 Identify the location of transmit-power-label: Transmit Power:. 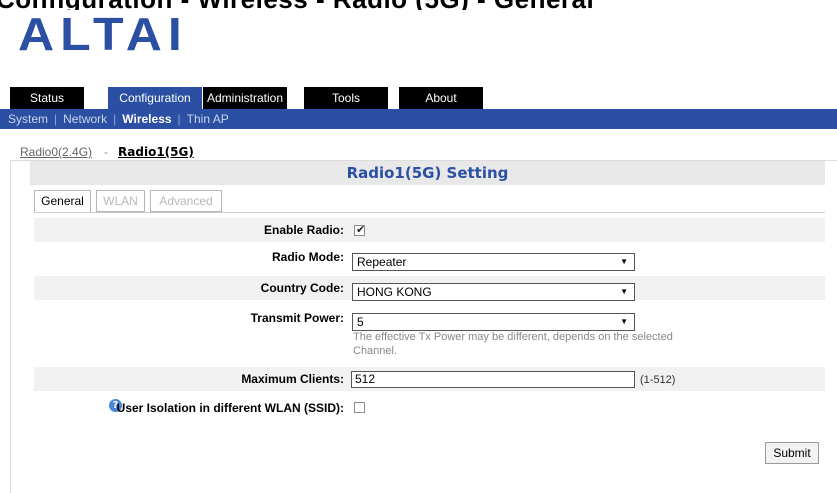
(297, 318).